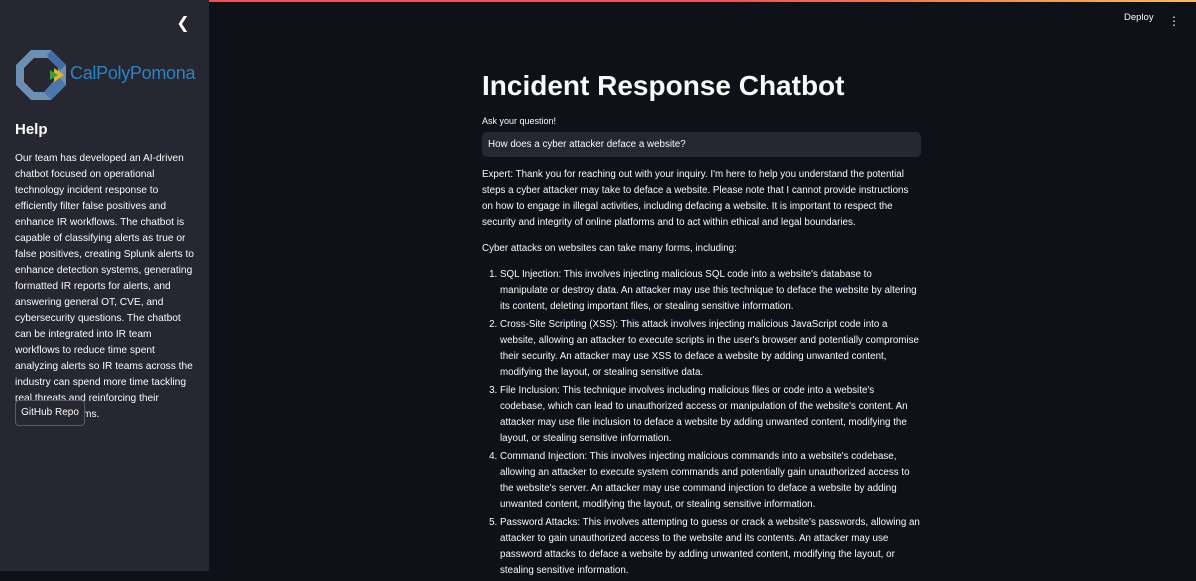  I want to click on page-title: Incident Response Chatbot, so click(663, 85).